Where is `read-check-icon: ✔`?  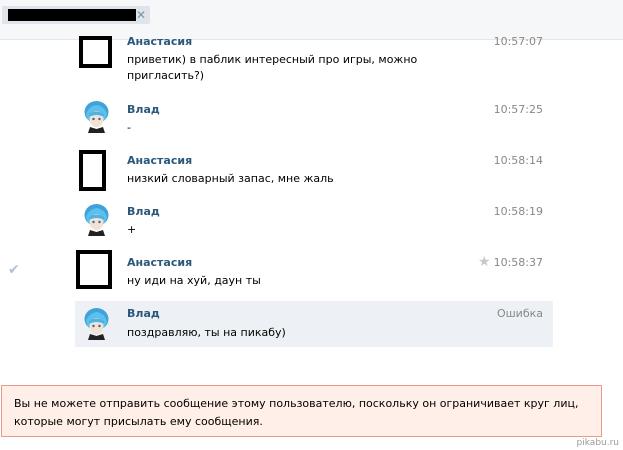 read-check-icon: ✔ is located at coordinates (14, 270).